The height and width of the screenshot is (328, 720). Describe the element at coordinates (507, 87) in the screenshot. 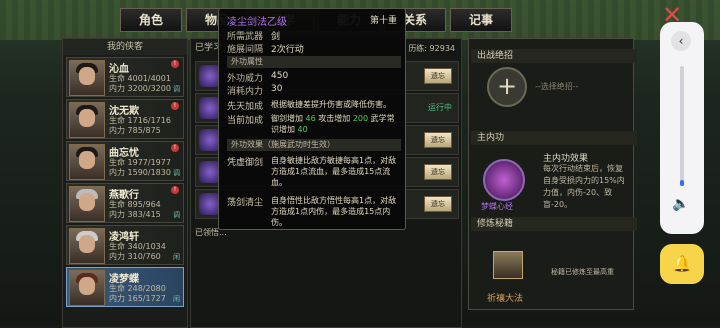

I see `add-ultimate-button: +` at that location.